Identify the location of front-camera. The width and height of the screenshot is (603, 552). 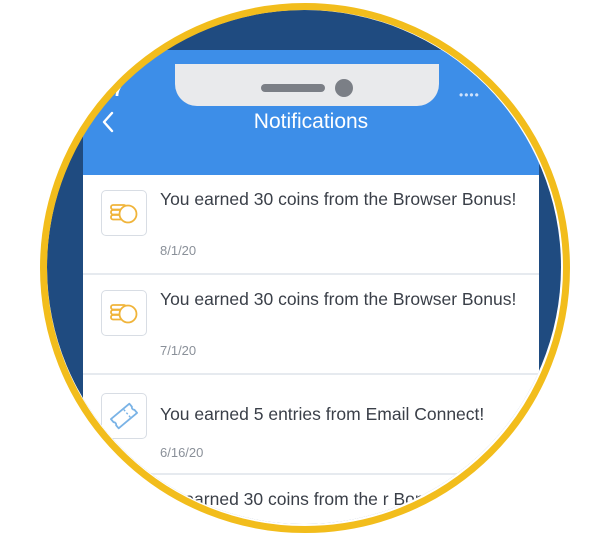
(344, 88).